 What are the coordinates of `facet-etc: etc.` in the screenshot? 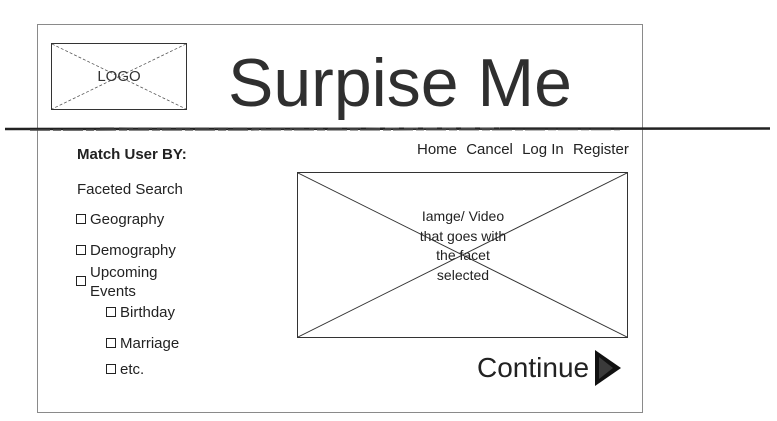 It's located at (125, 369).